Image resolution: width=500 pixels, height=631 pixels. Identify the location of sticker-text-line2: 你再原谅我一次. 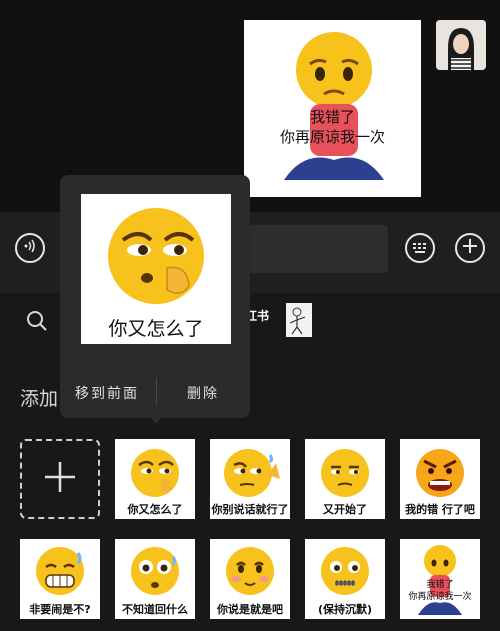
(332, 137).